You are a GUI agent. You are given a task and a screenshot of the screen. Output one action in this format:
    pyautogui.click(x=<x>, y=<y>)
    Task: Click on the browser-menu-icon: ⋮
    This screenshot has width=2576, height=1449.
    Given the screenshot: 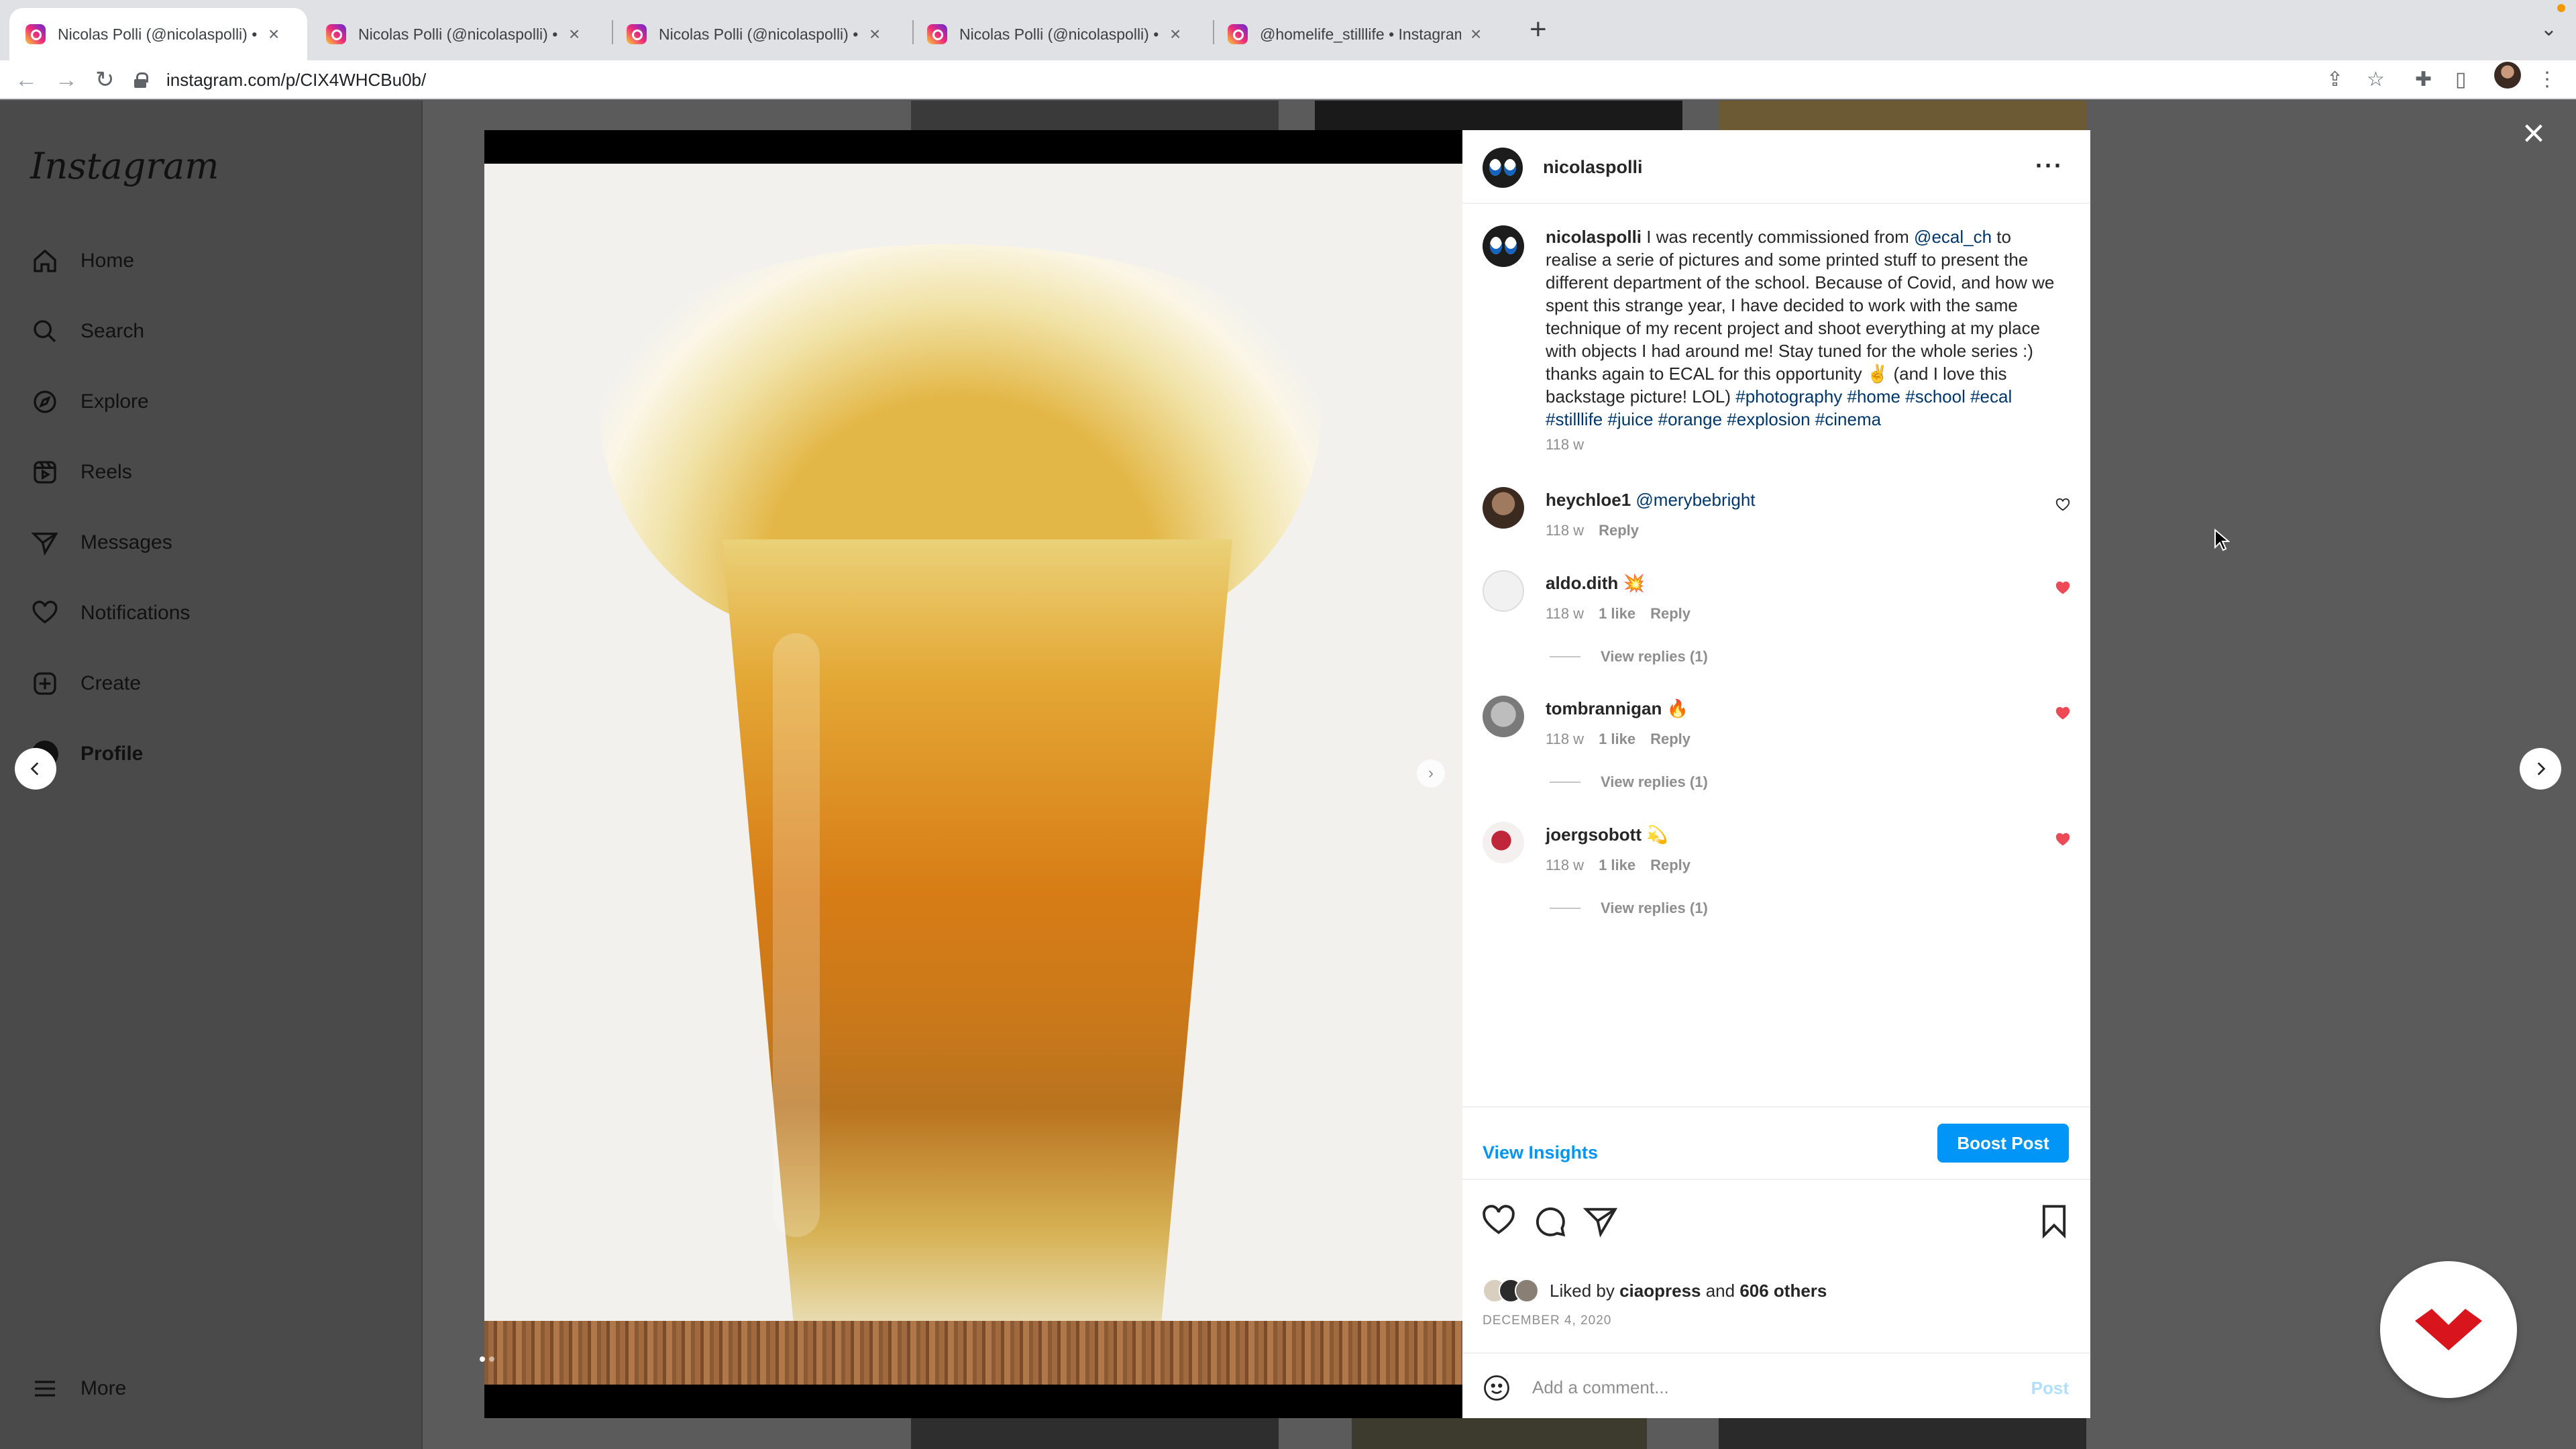 What is the action you would take?
    pyautogui.click(x=2547, y=80)
    